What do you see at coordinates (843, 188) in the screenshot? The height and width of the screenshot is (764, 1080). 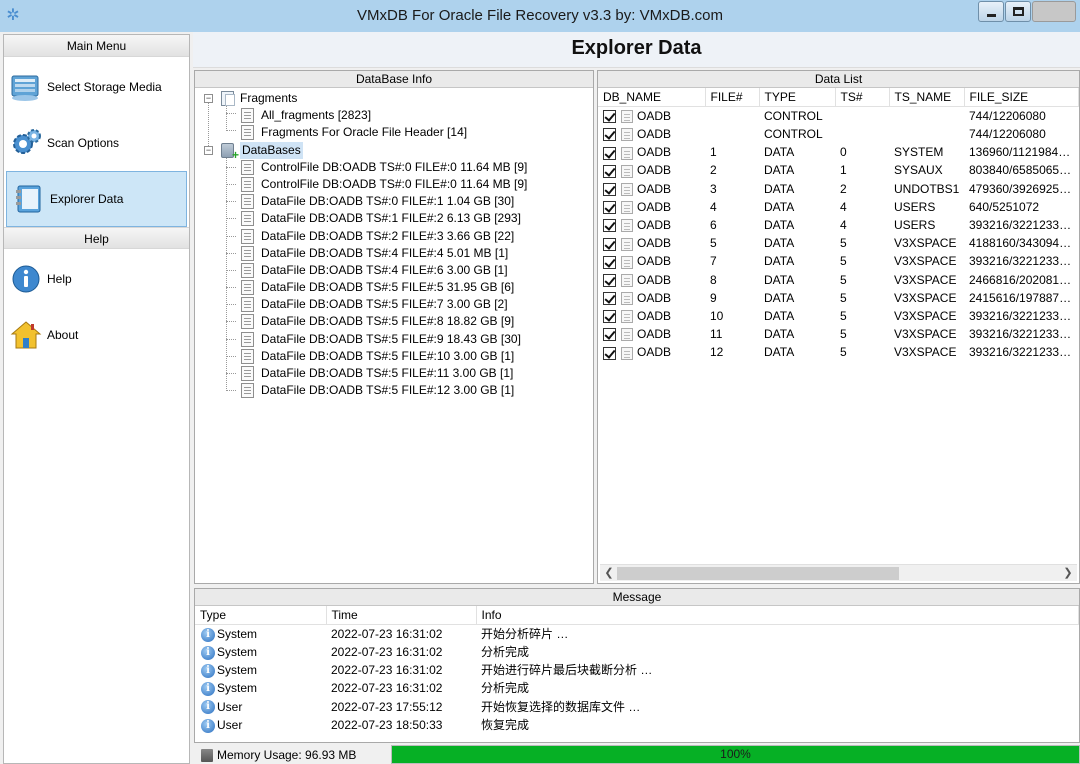 I see `cell-ts-no: 2` at bounding box center [843, 188].